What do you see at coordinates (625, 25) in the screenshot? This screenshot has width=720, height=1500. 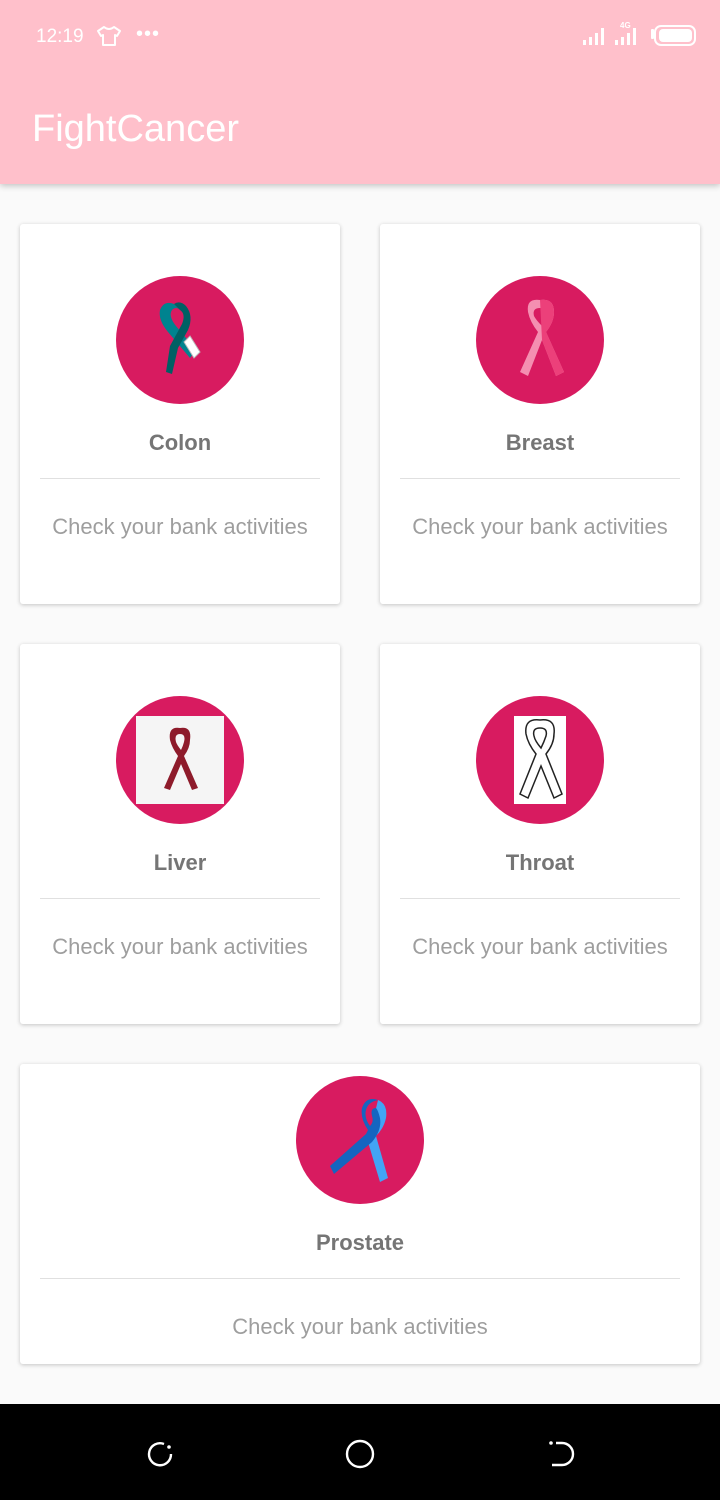 I see `svg-text: 4G` at bounding box center [625, 25].